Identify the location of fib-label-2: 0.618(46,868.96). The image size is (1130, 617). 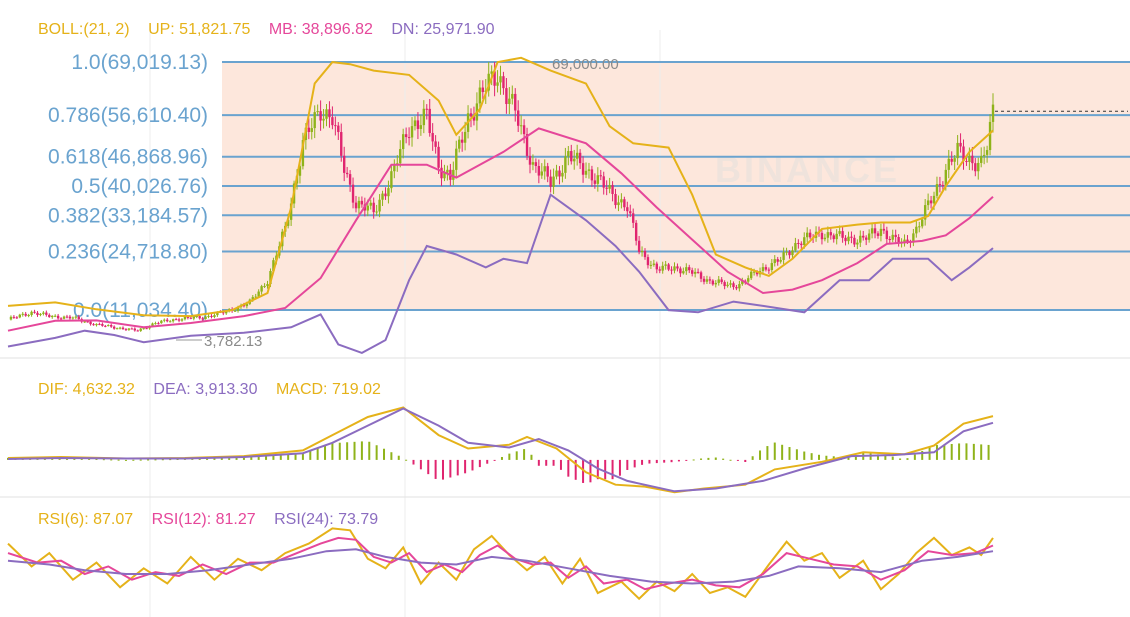
(128, 157).